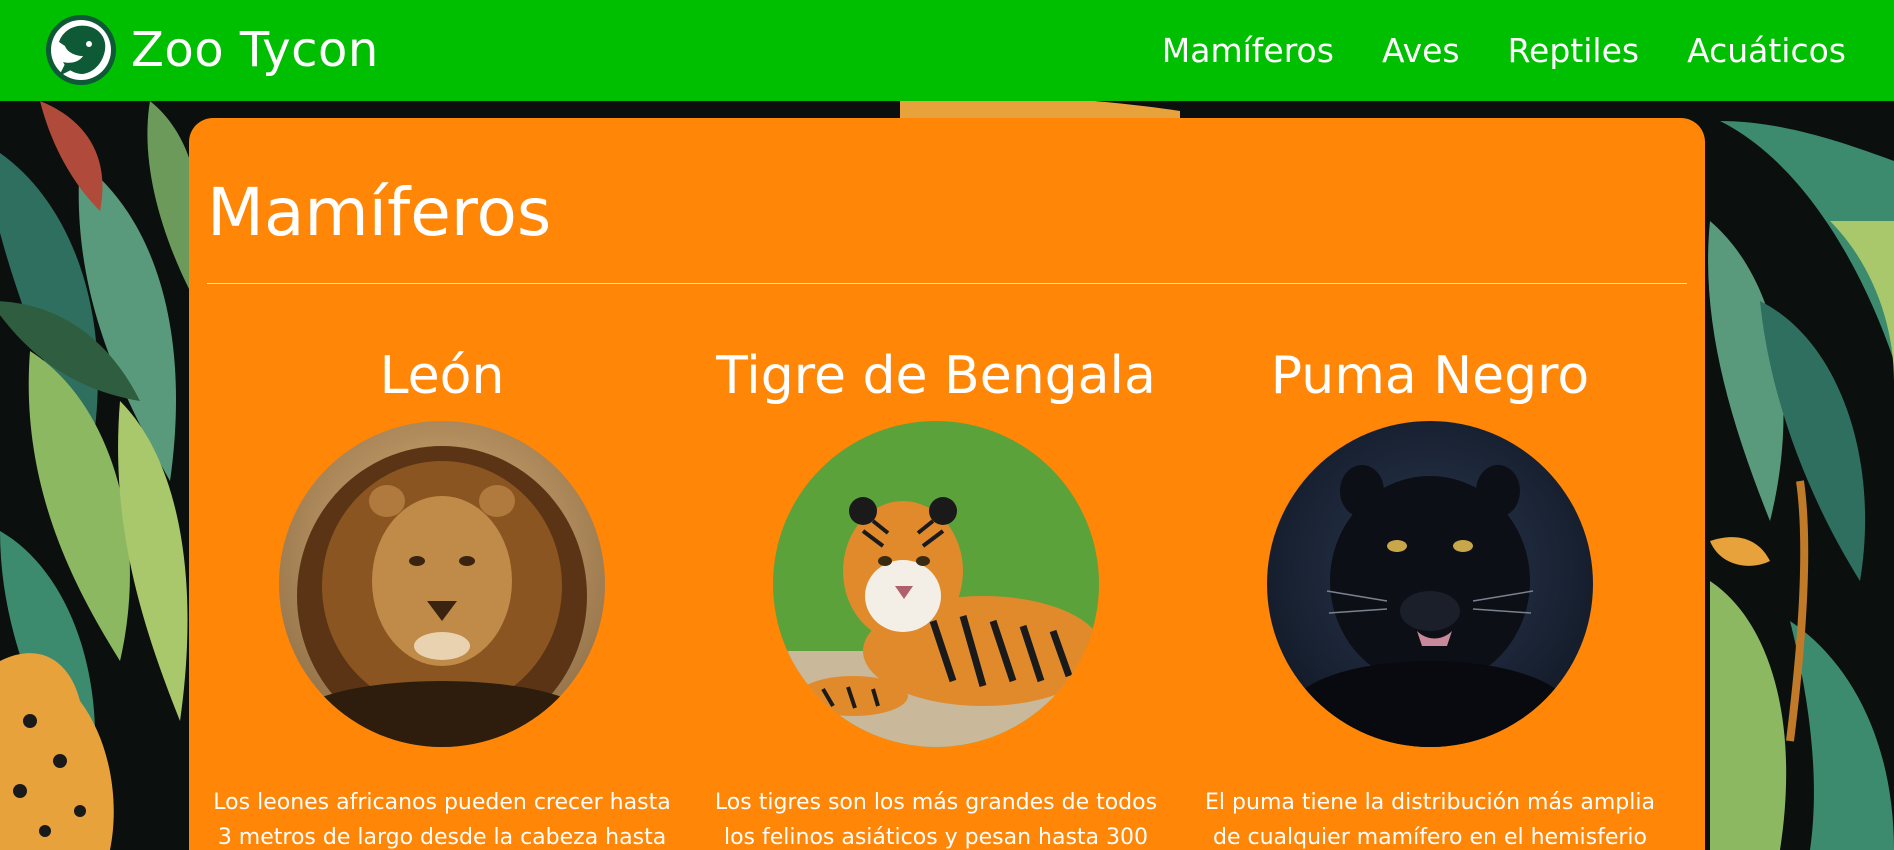  I want to click on main-nav: Mamíferos Aves Reptiles Acuáticos, so click(1504, 50).